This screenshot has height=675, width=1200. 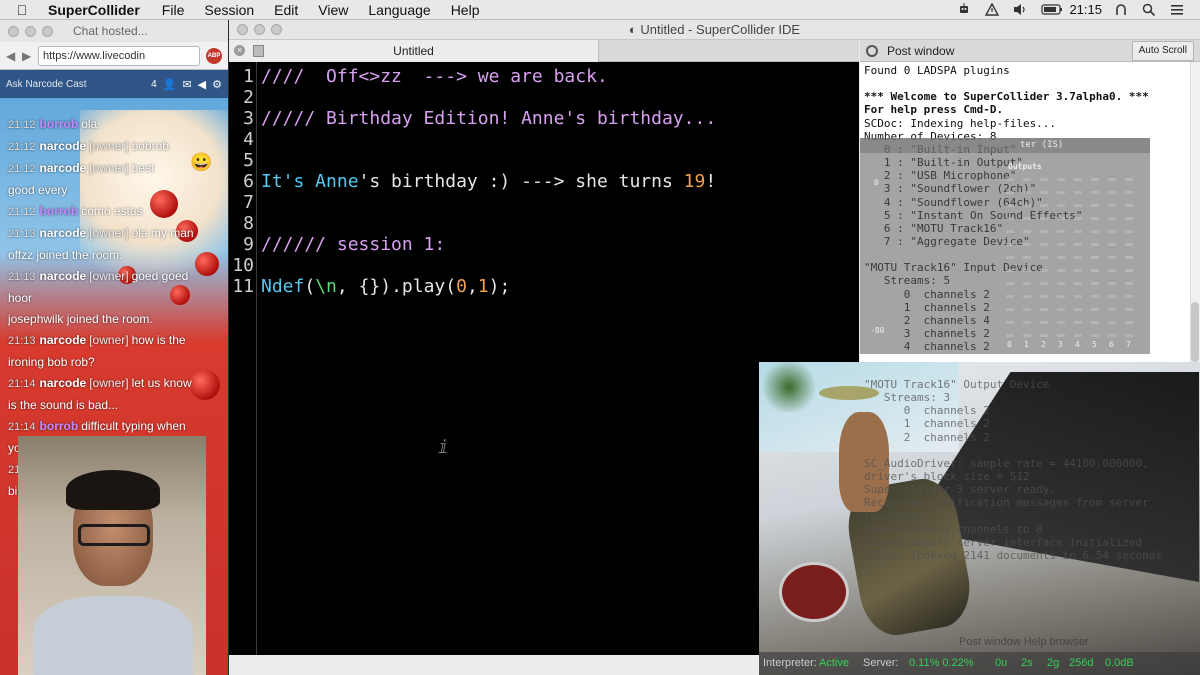 What do you see at coordinates (173, 10) in the screenshot?
I see `menu-file: File` at bounding box center [173, 10].